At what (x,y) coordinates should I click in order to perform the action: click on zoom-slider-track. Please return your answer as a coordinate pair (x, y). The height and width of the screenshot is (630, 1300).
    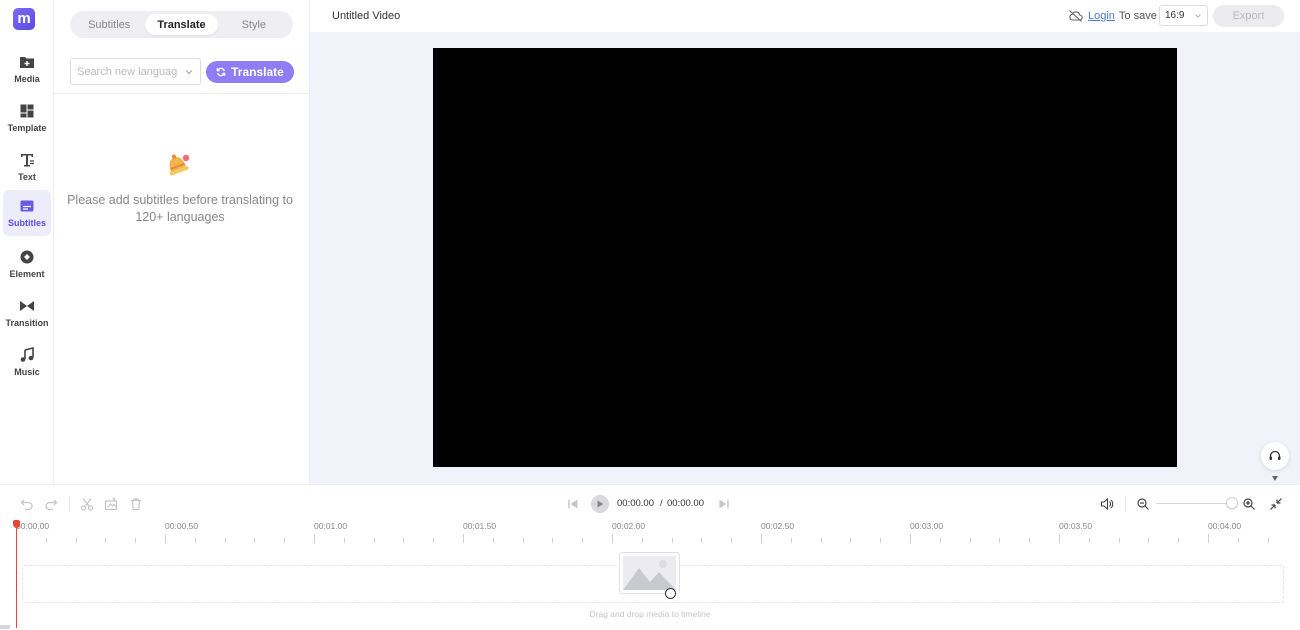
    Looking at the image, I should click on (1194, 503).